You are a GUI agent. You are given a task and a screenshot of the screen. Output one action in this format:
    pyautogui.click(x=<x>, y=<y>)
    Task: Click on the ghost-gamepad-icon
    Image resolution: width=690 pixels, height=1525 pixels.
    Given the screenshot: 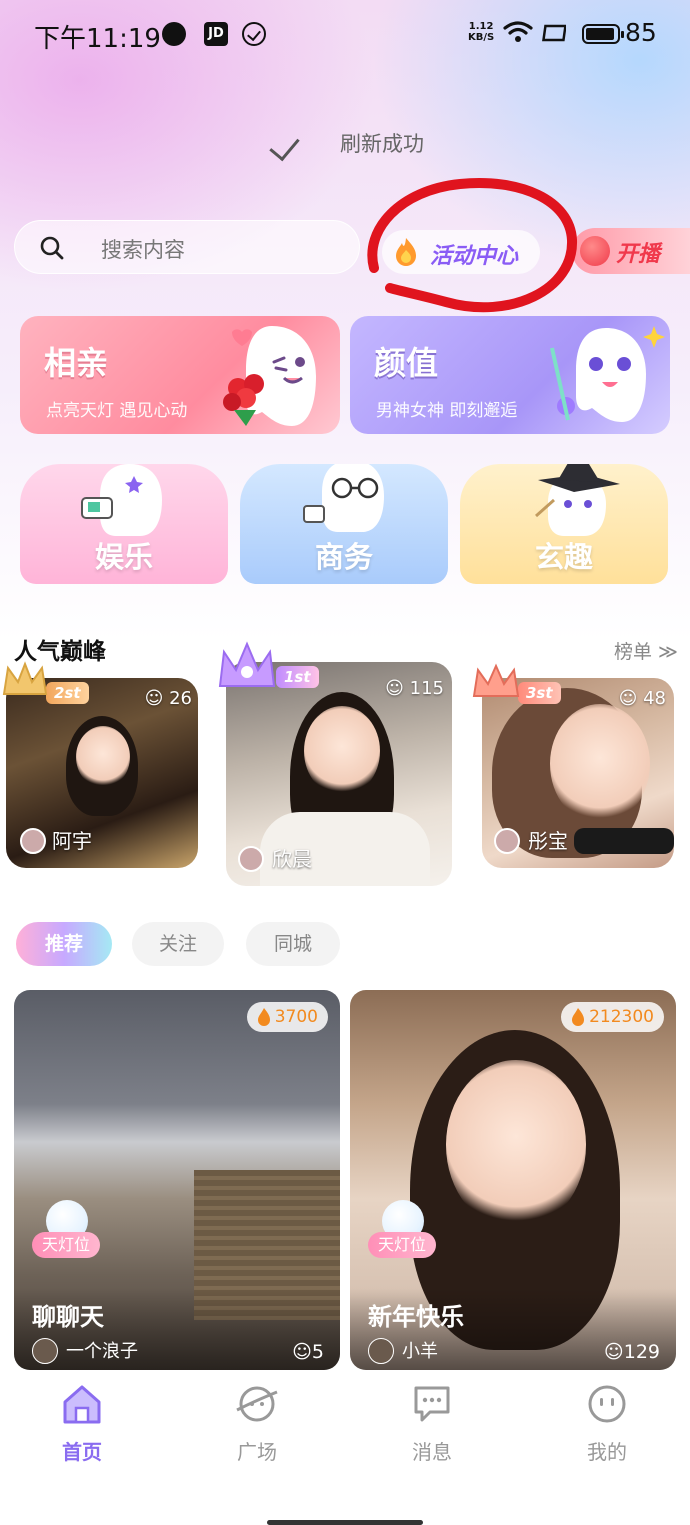 What is the action you would take?
    pyautogui.click(x=121, y=500)
    